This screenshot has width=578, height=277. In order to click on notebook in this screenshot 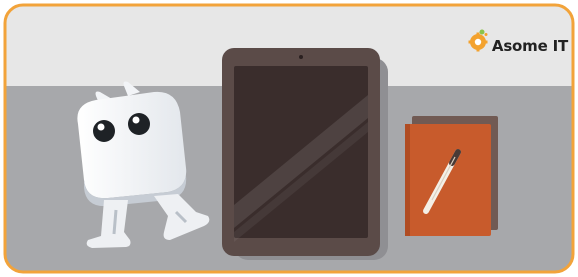, I will do `click(451, 176)`.